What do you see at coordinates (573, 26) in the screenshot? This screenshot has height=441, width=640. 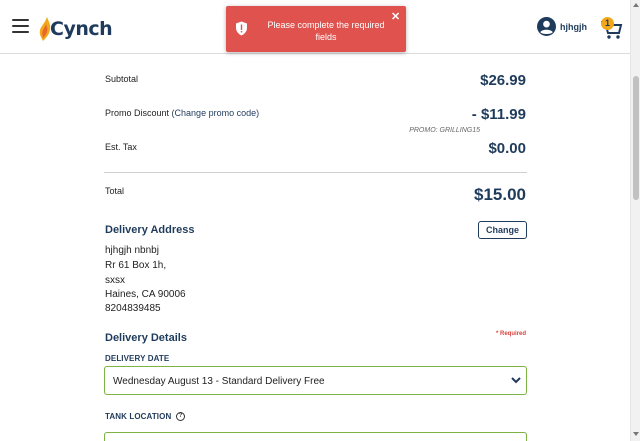 I see `user-name: hjhgjh` at bounding box center [573, 26].